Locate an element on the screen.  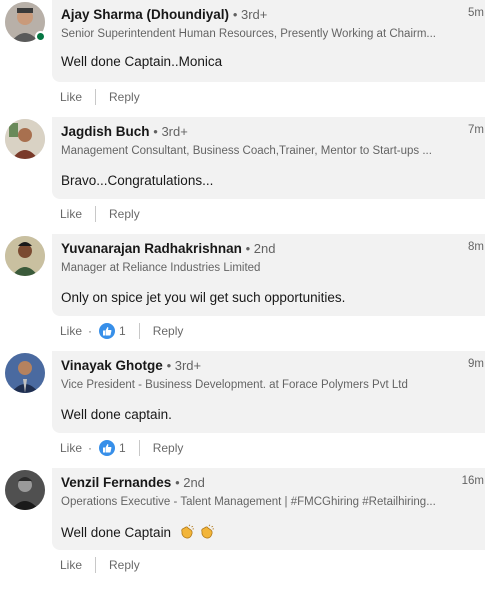
comment-time: 7m is located at coordinates (476, 130).